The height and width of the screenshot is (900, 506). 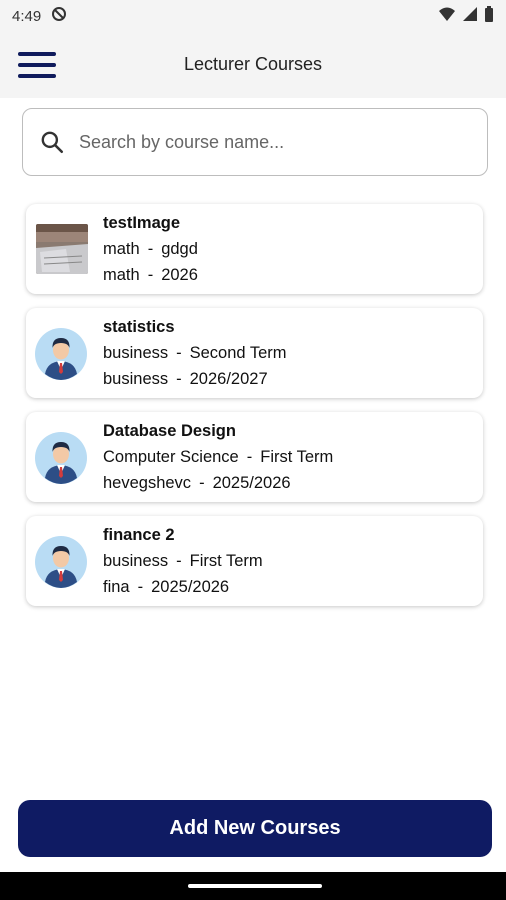 I want to click on course-name: testImage, so click(x=142, y=223).